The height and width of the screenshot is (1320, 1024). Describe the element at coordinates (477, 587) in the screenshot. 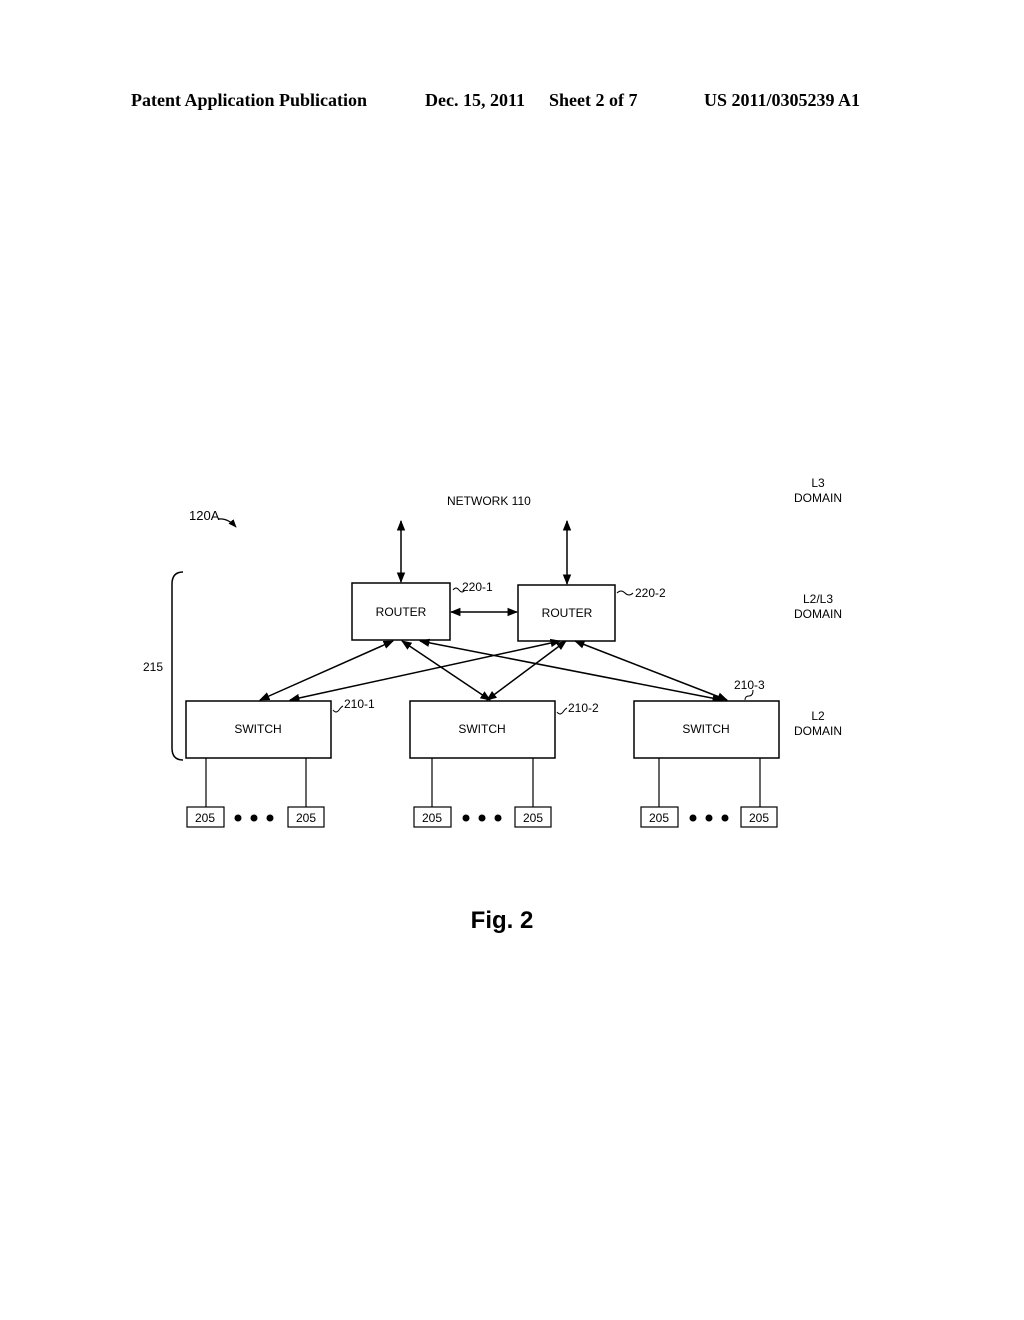

I see `router-1-ref: 220-1` at that location.